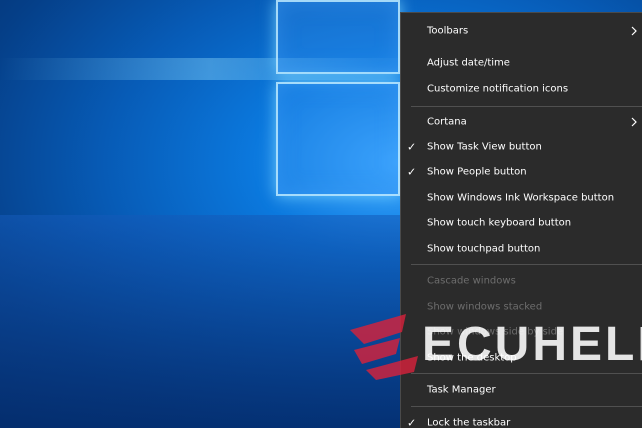 The width and height of the screenshot is (642, 428). I want to click on menu-item-show-windows-ink-workspace-button: Show Windows Ink Workspace button, so click(521, 198).